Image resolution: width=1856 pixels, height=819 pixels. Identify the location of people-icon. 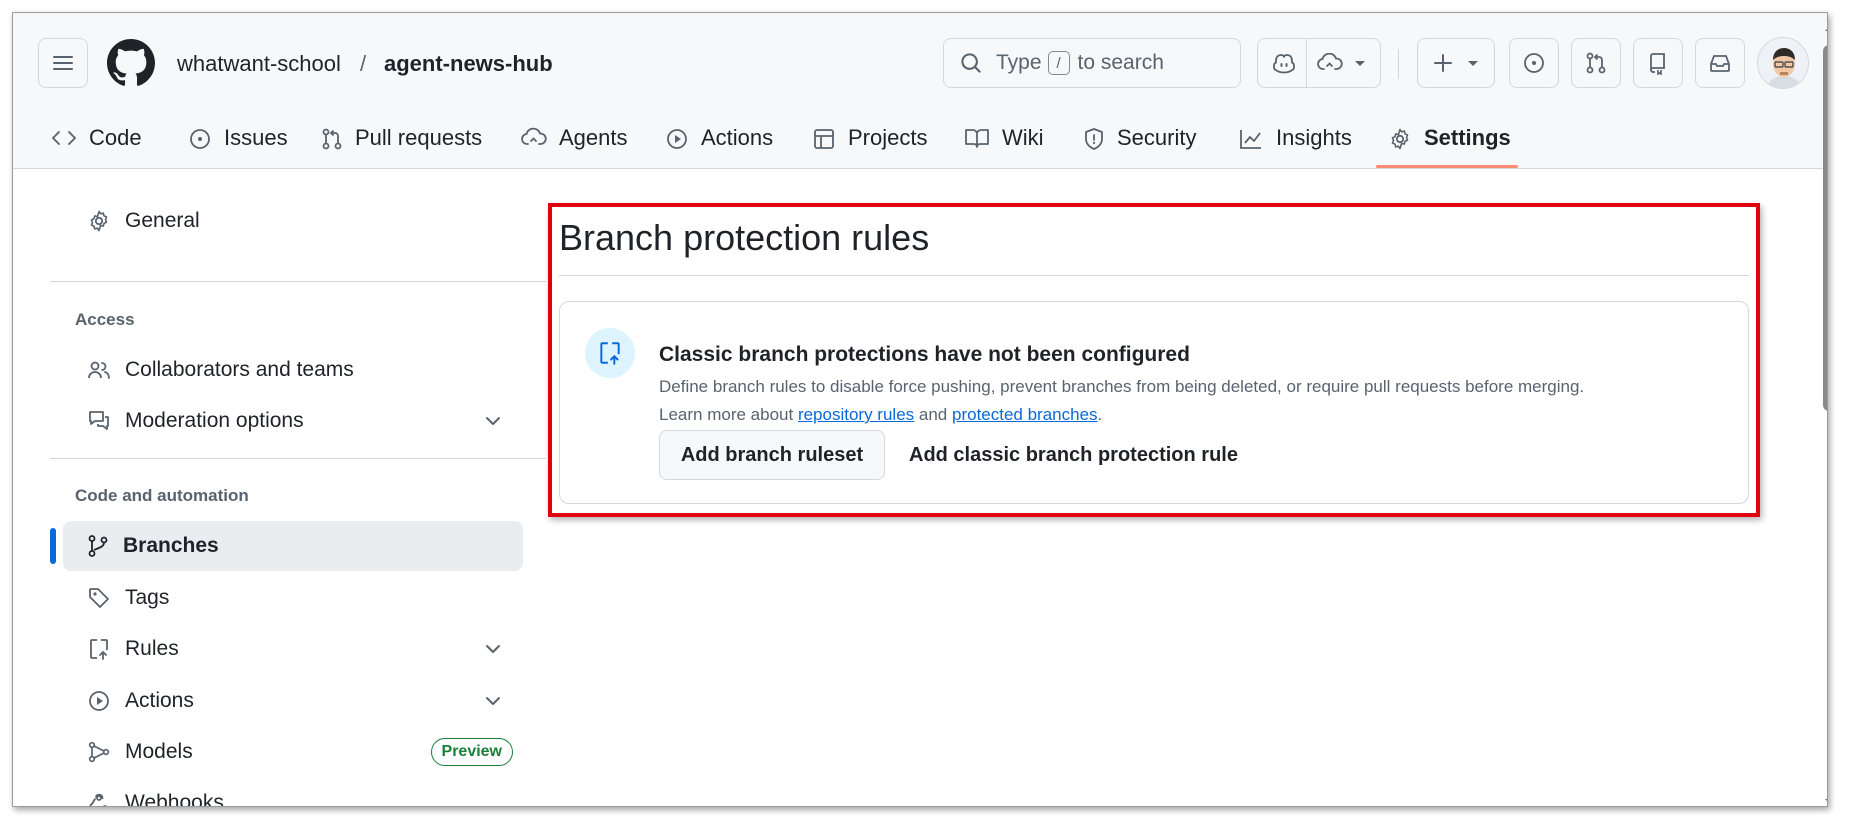
(99, 370).